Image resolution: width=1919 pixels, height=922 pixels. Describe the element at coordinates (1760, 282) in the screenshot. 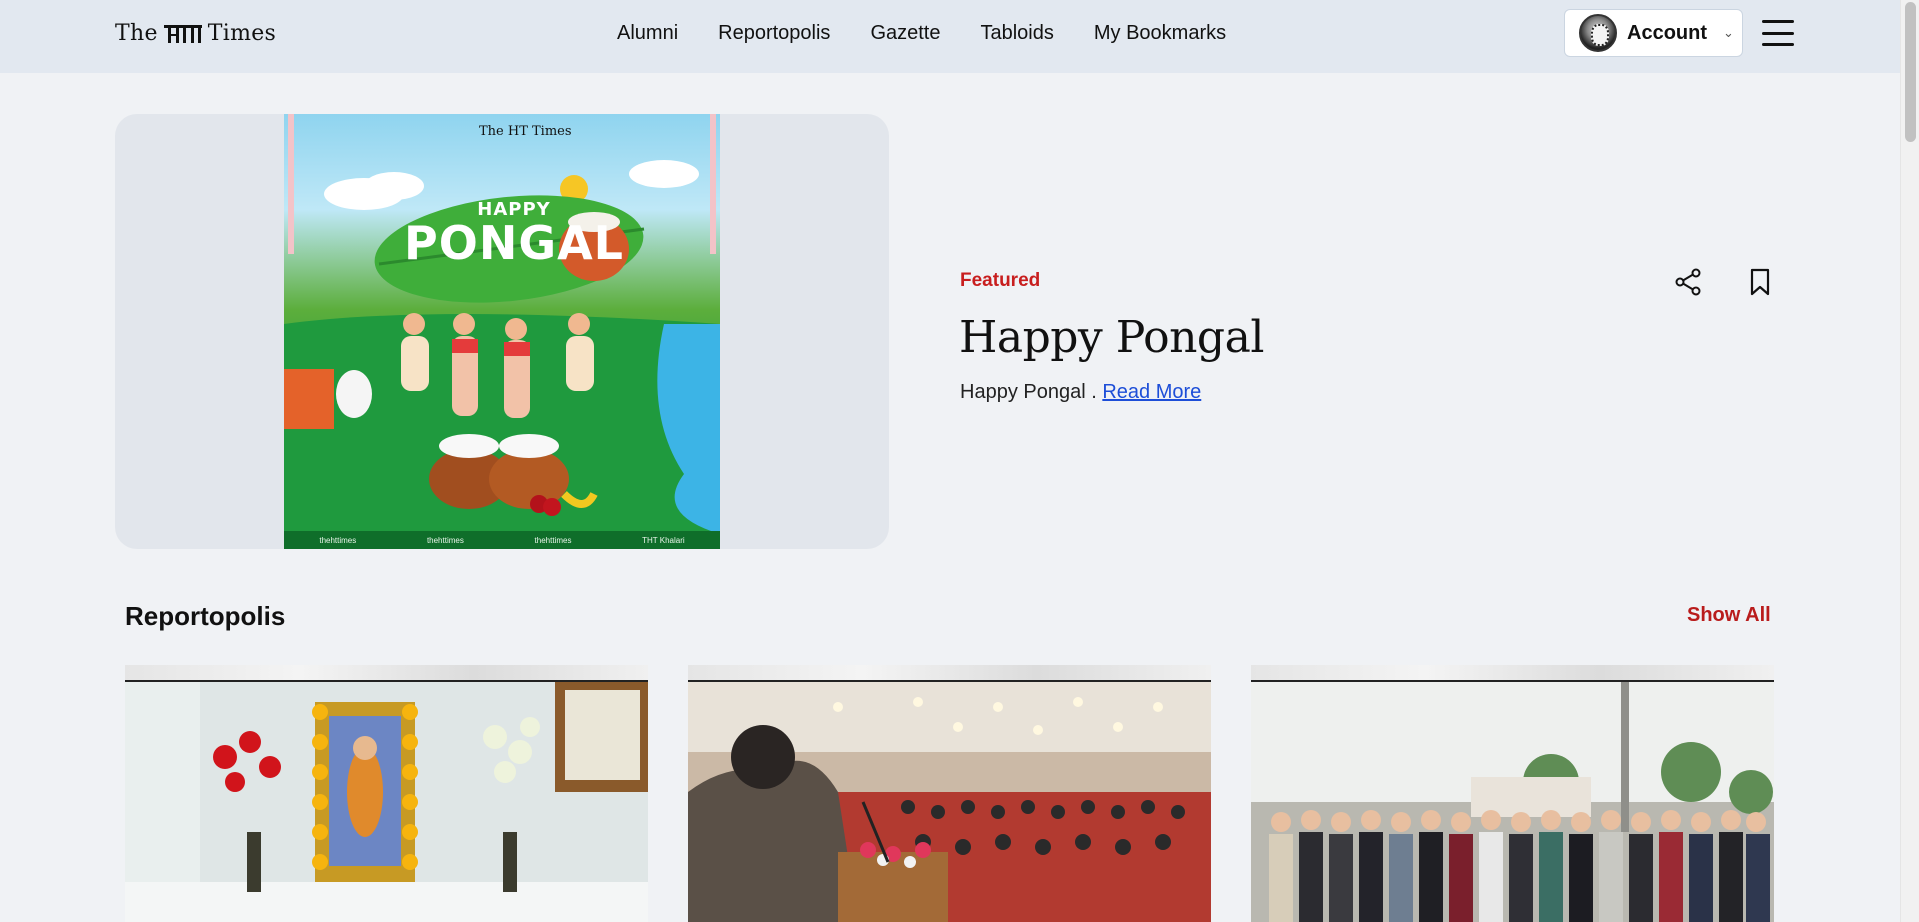

I see `bookmark-icon` at that location.